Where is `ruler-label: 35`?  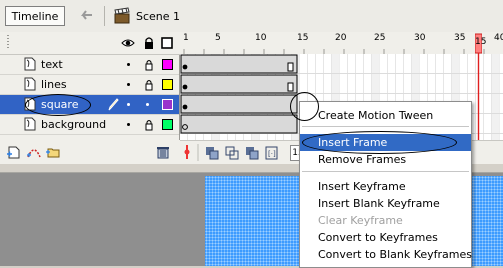 ruler-label: 35 is located at coordinates (460, 38).